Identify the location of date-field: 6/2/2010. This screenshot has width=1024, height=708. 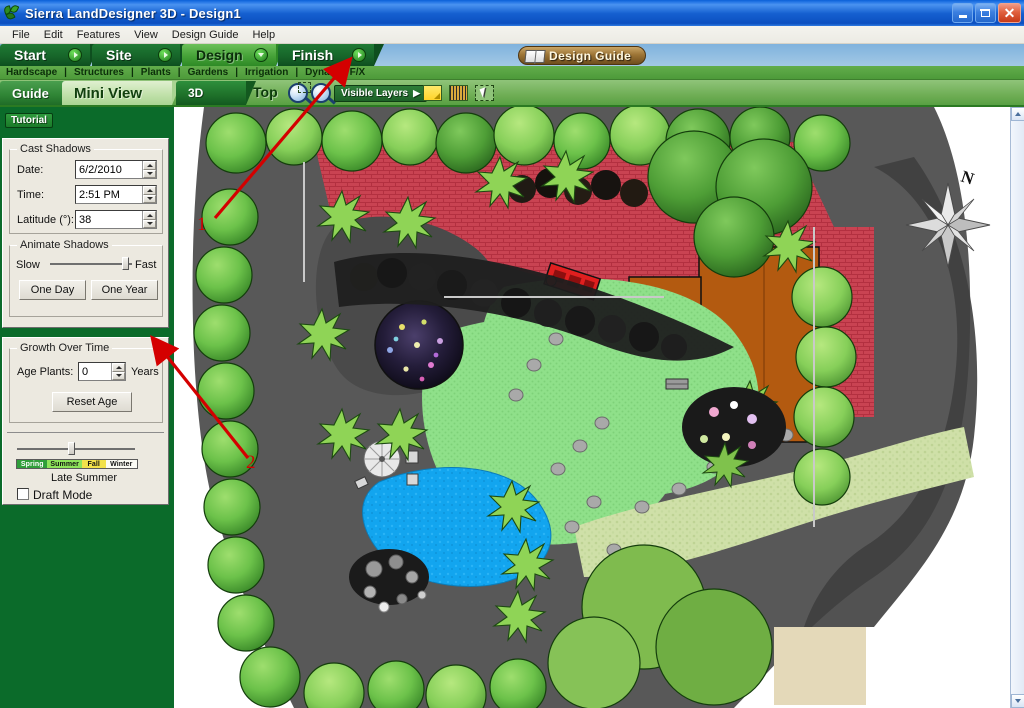
(116, 169).